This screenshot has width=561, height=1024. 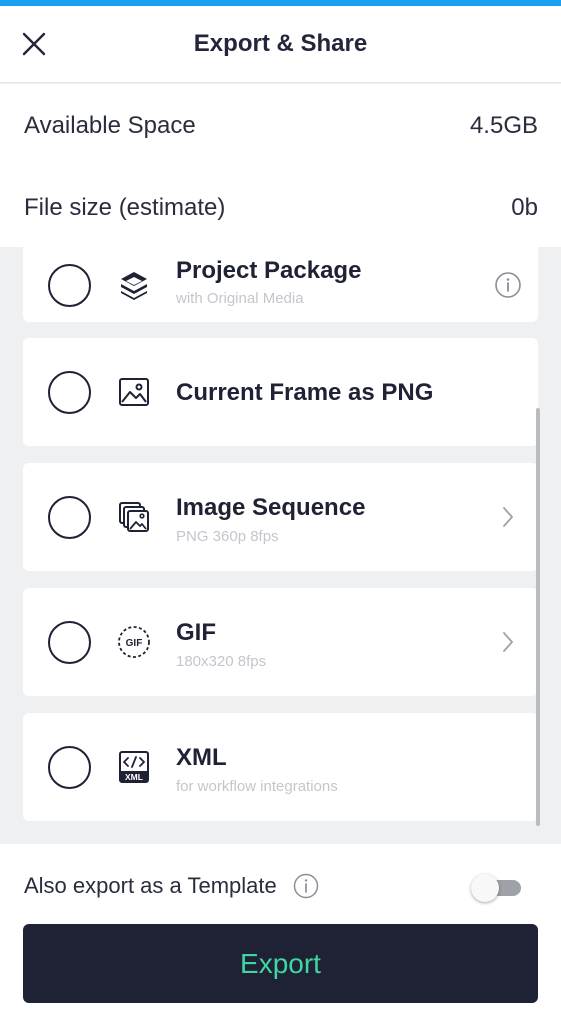 I want to click on toggle-knob, so click(x=485, y=888).